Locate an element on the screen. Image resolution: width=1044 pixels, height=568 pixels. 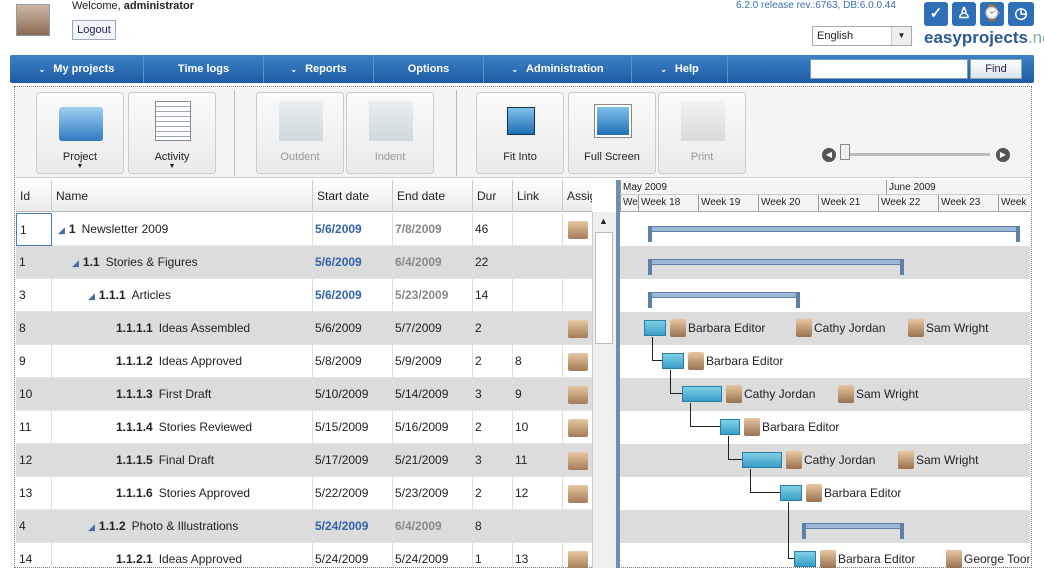
cell-id: 9 is located at coordinates (34, 361).